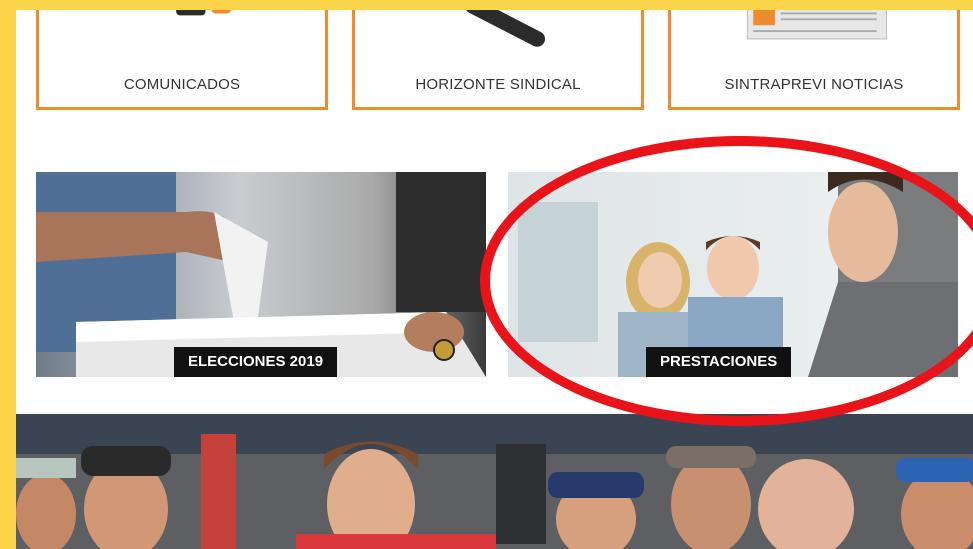  Describe the element at coordinates (816, 25) in the screenshot. I see `newspaper-icon` at that location.